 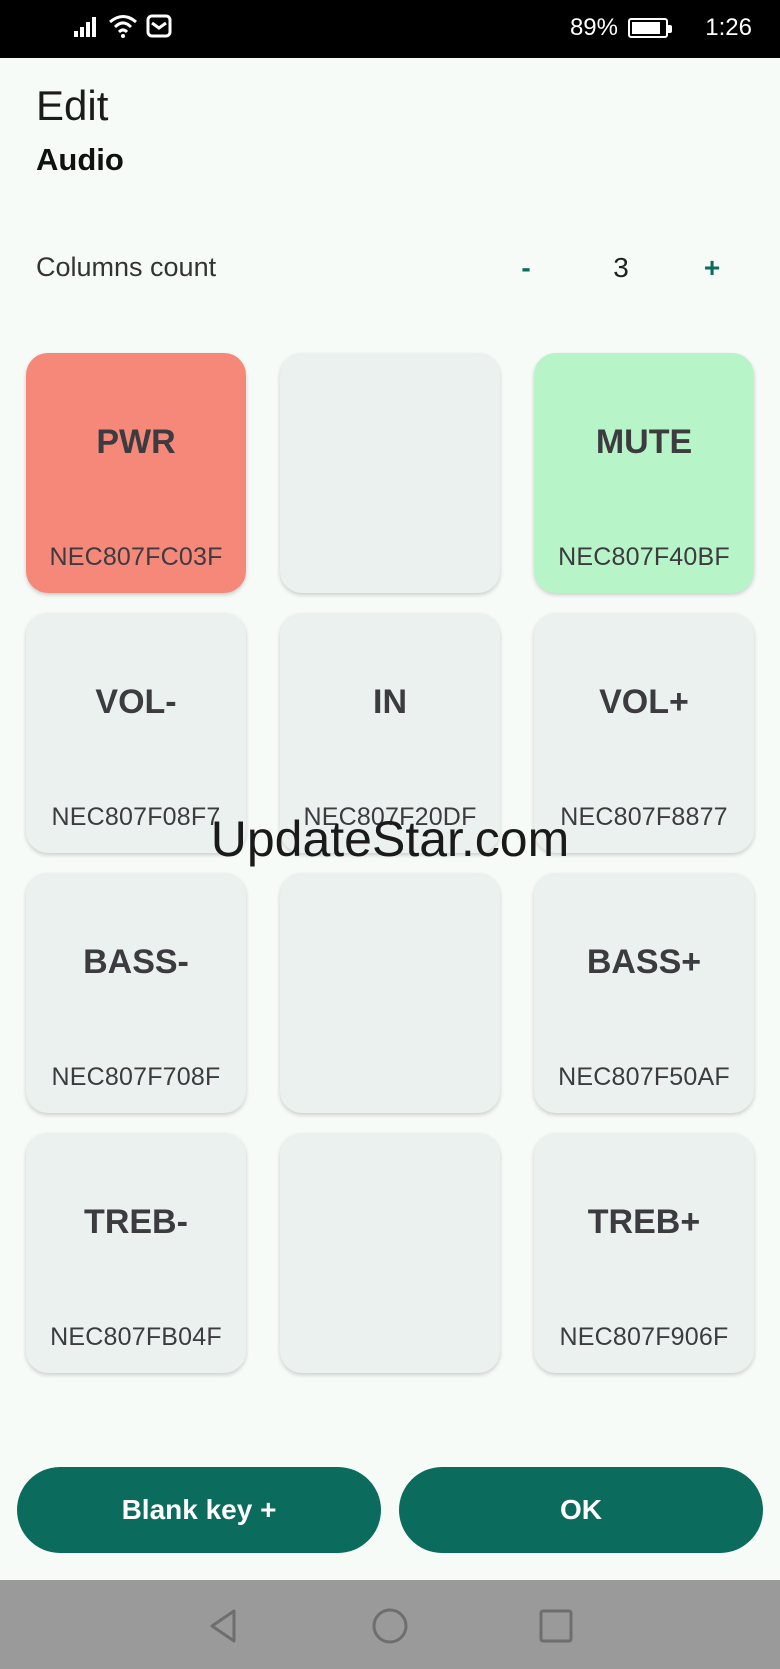 I want to click on key-button: IN NEC807F20DF, so click(x=390, y=733).